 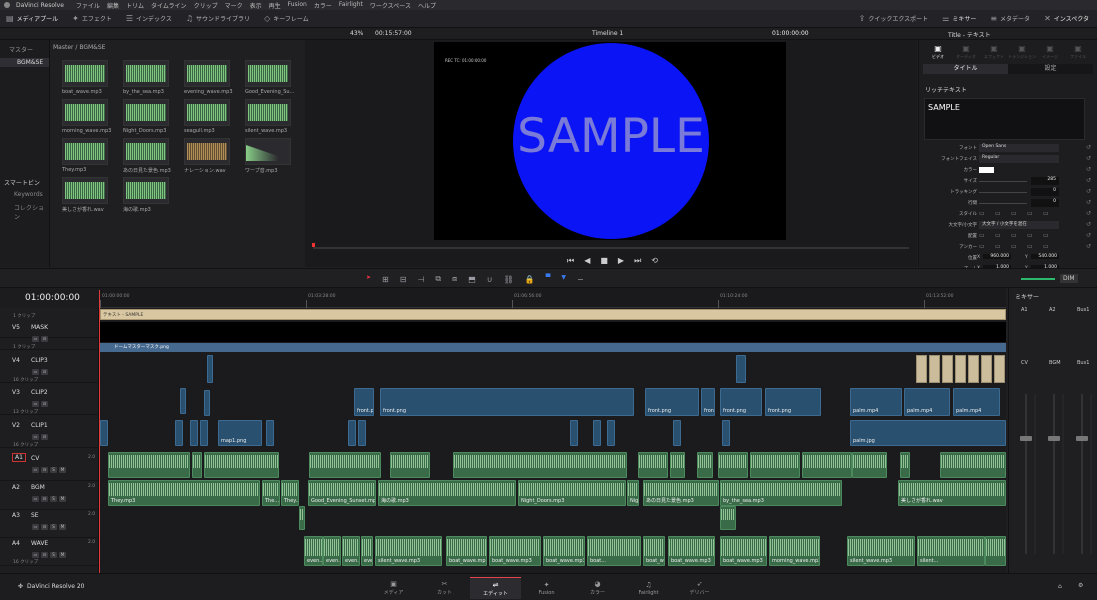 I want to click on play-icon: ▶, so click(x=621, y=261).